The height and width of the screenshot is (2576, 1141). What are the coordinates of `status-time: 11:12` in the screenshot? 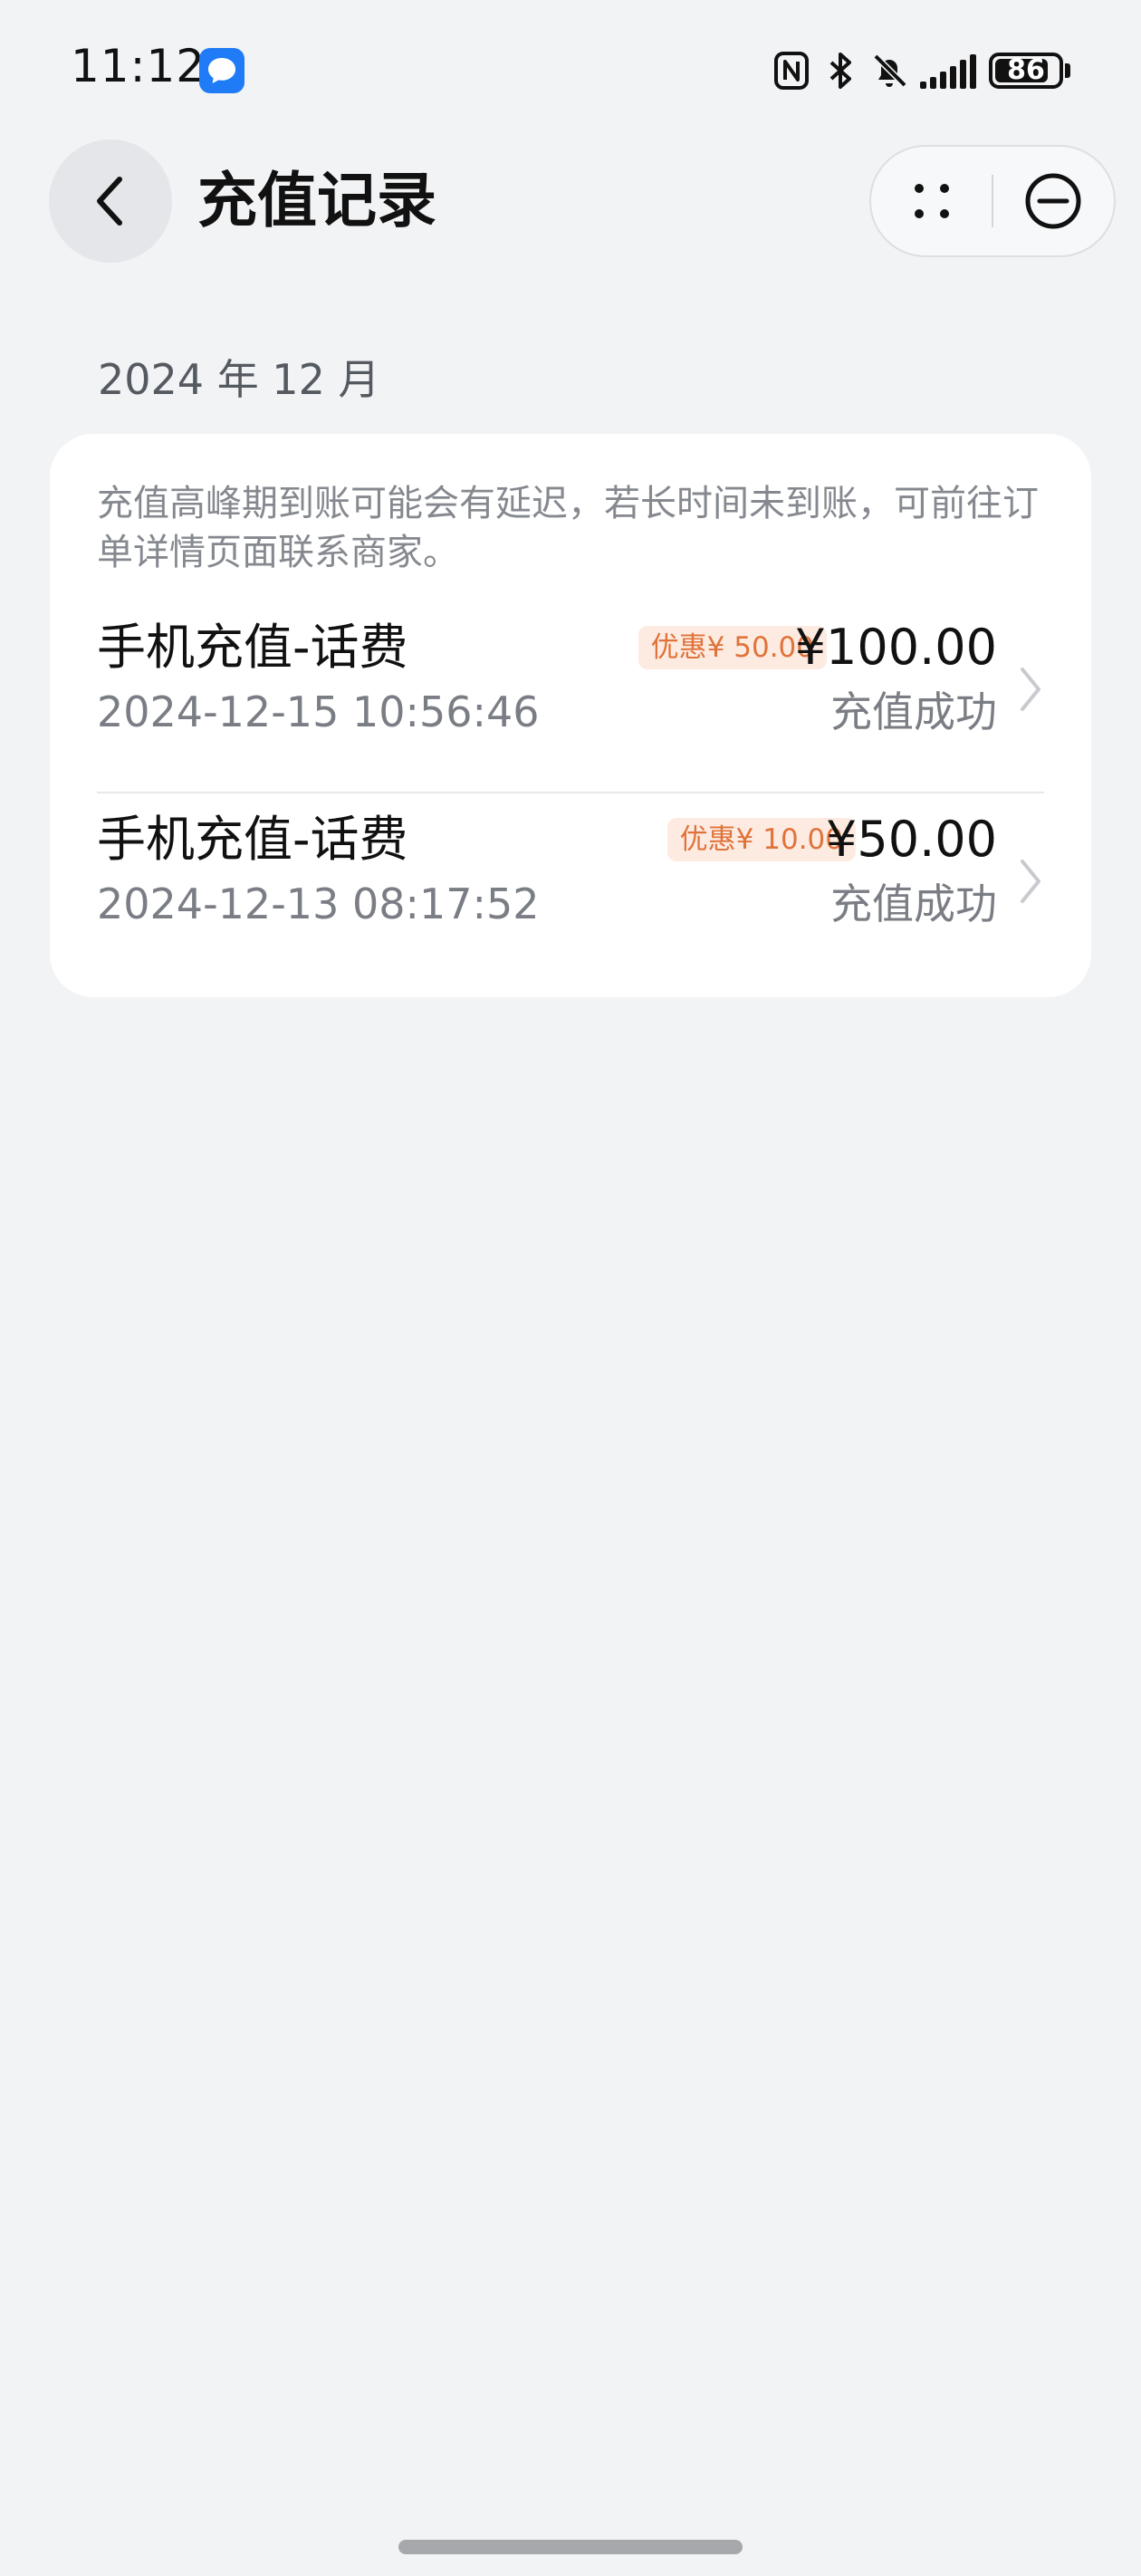 It's located at (138, 66).